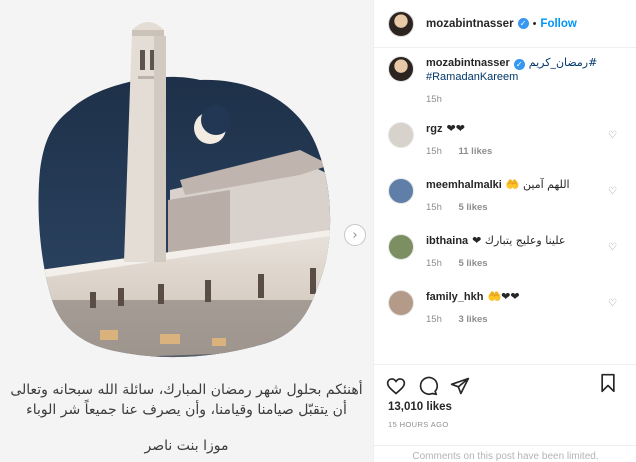  What do you see at coordinates (505, 453) in the screenshot?
I see `comments-limited-notice: Comments on this post have been limited.` at bounding box center [505, 453].